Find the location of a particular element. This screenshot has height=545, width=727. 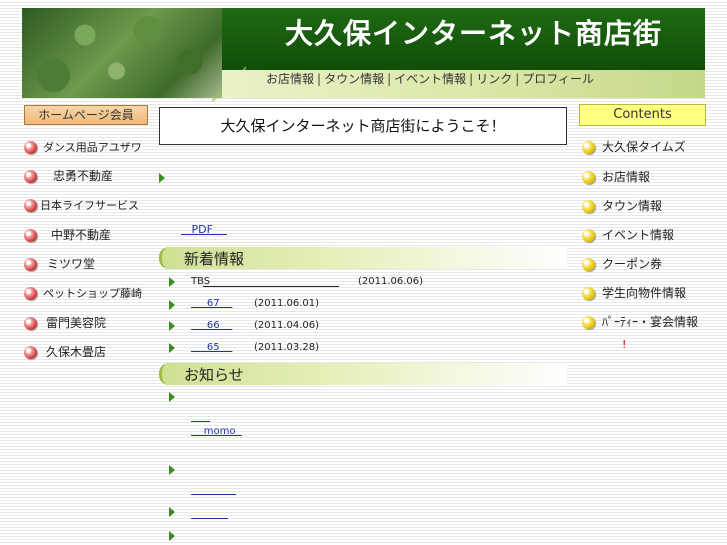

top-nav: お店情報 | タウン情報 | イベント情報 | リンク | プロフィール is located at coordinates (430, 78).